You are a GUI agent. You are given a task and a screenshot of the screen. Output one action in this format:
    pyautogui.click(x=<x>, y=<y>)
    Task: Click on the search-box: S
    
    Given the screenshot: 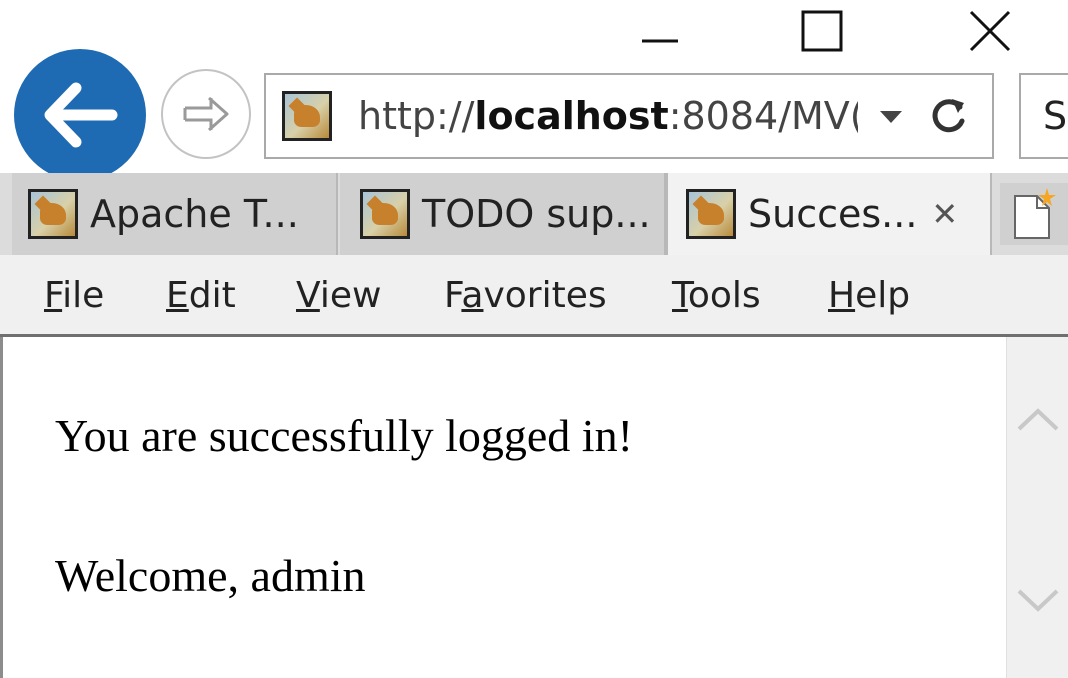 What is the action you would take?
    pyautogui.click(x=1043, y=116)
    